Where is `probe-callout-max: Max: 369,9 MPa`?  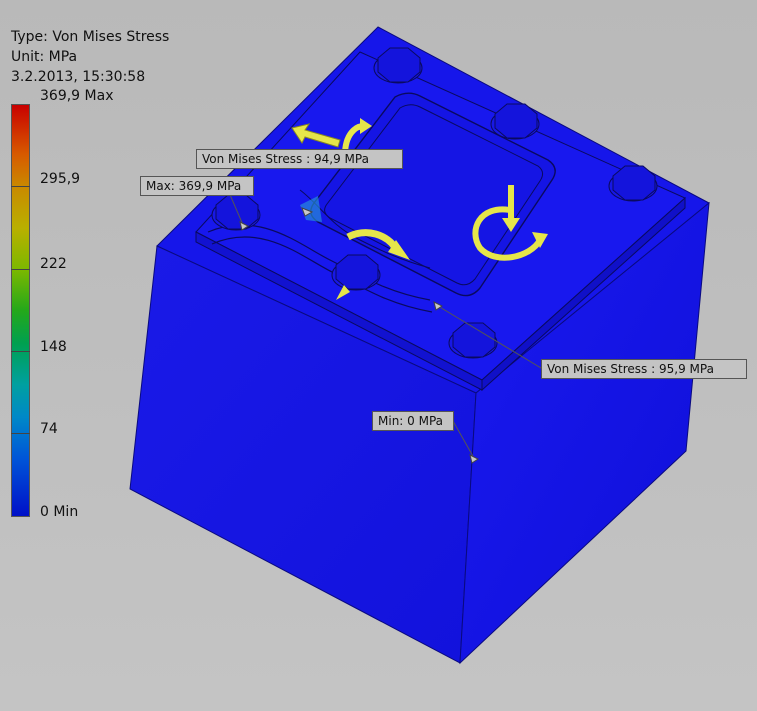
probe-callout-max: Max: 369,9 MPa is located at coordinates (197, 186).